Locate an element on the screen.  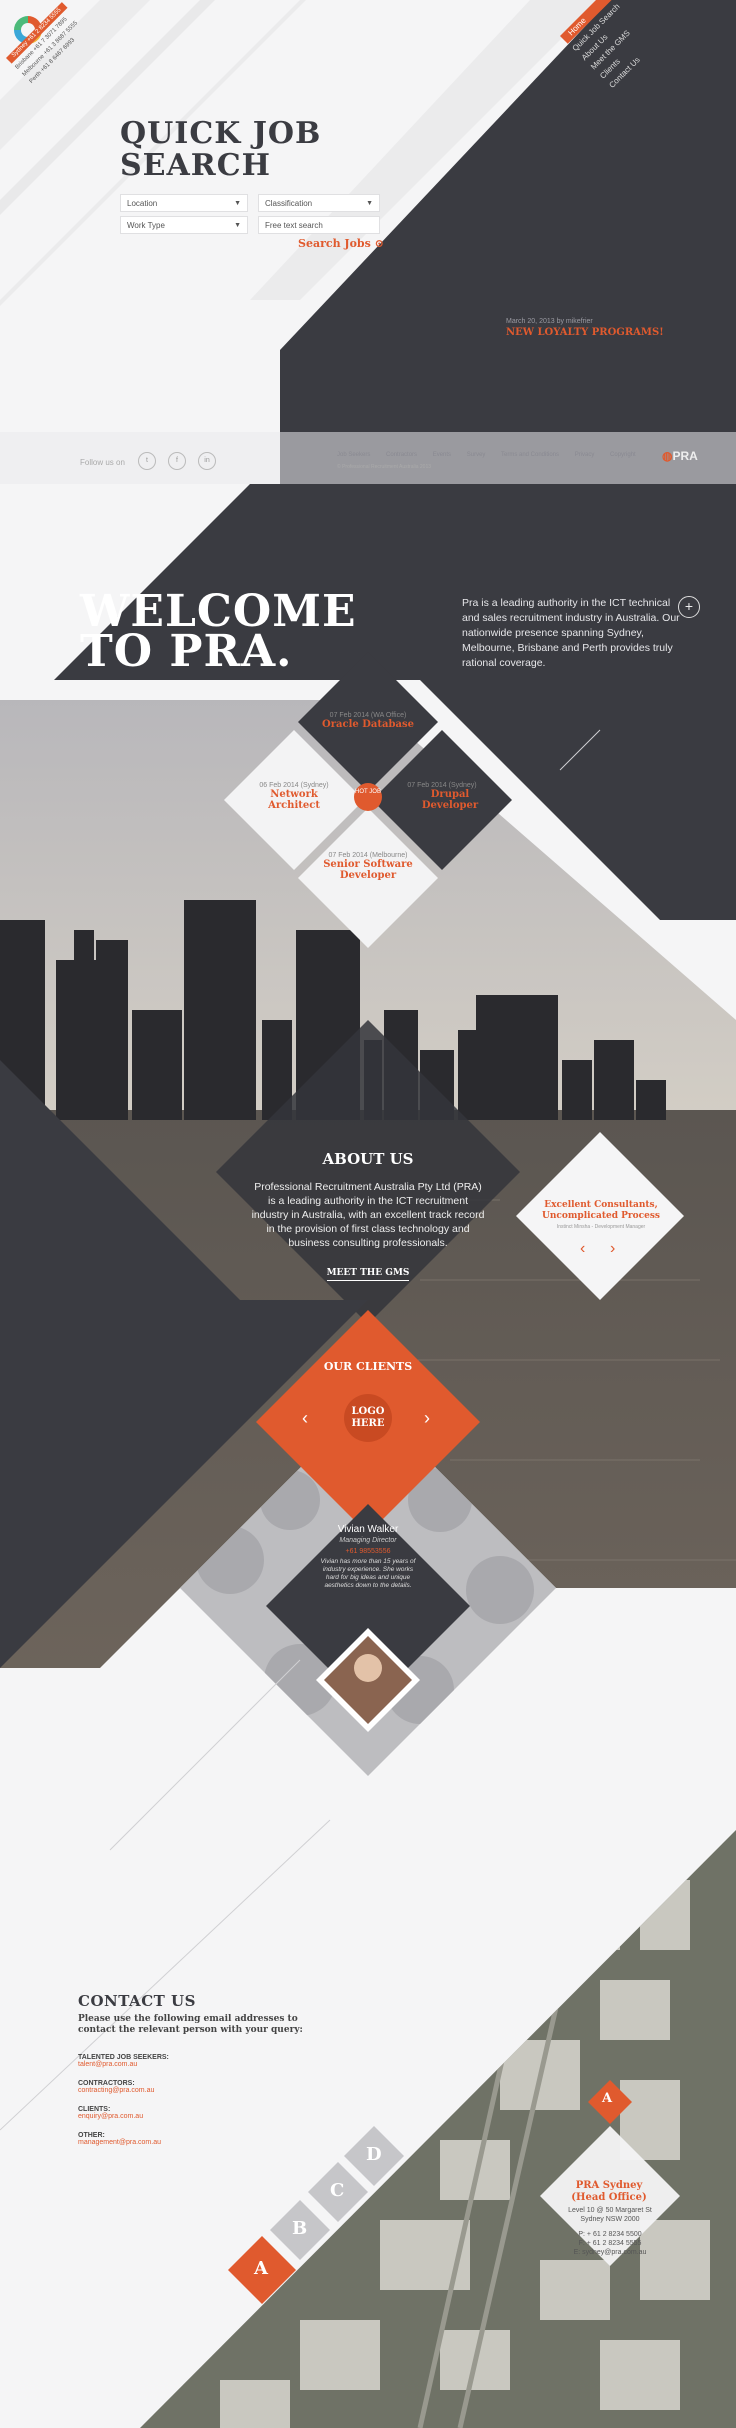
news-title-link: NEW LOYALTY PROGRAMS! is located at coordinates (585, 332).